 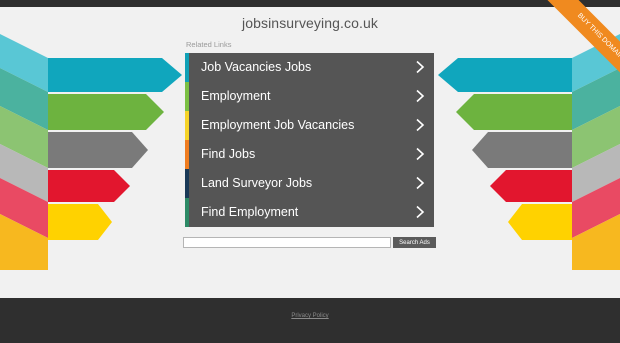 What do you see at coordinates (236, 96) in the screenshot?
I see `link-label: Employment` at bounding box center [236, 96].